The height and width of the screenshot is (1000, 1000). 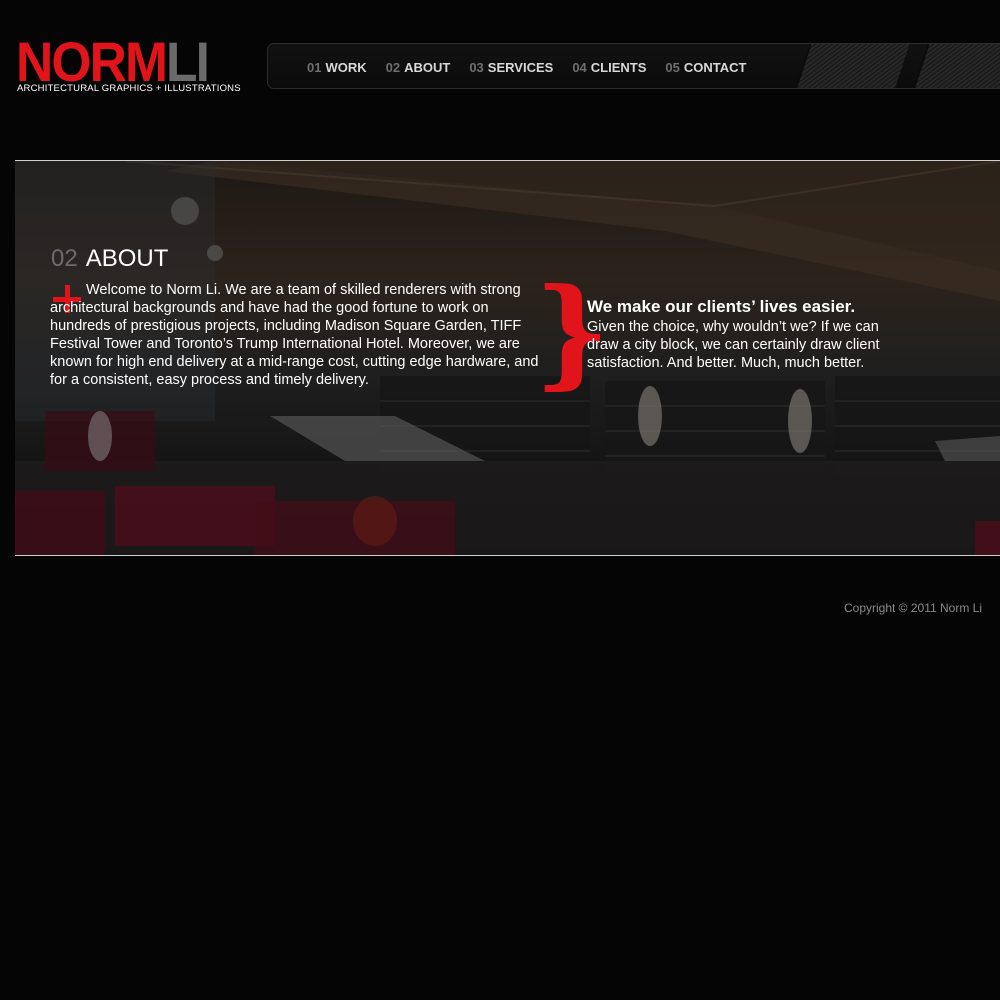 What do you see at coordinates (721, 306) in the screenshot?
I see `pitch-heading: We make our clients’ lives easier.` at bounding box center [721, 306].